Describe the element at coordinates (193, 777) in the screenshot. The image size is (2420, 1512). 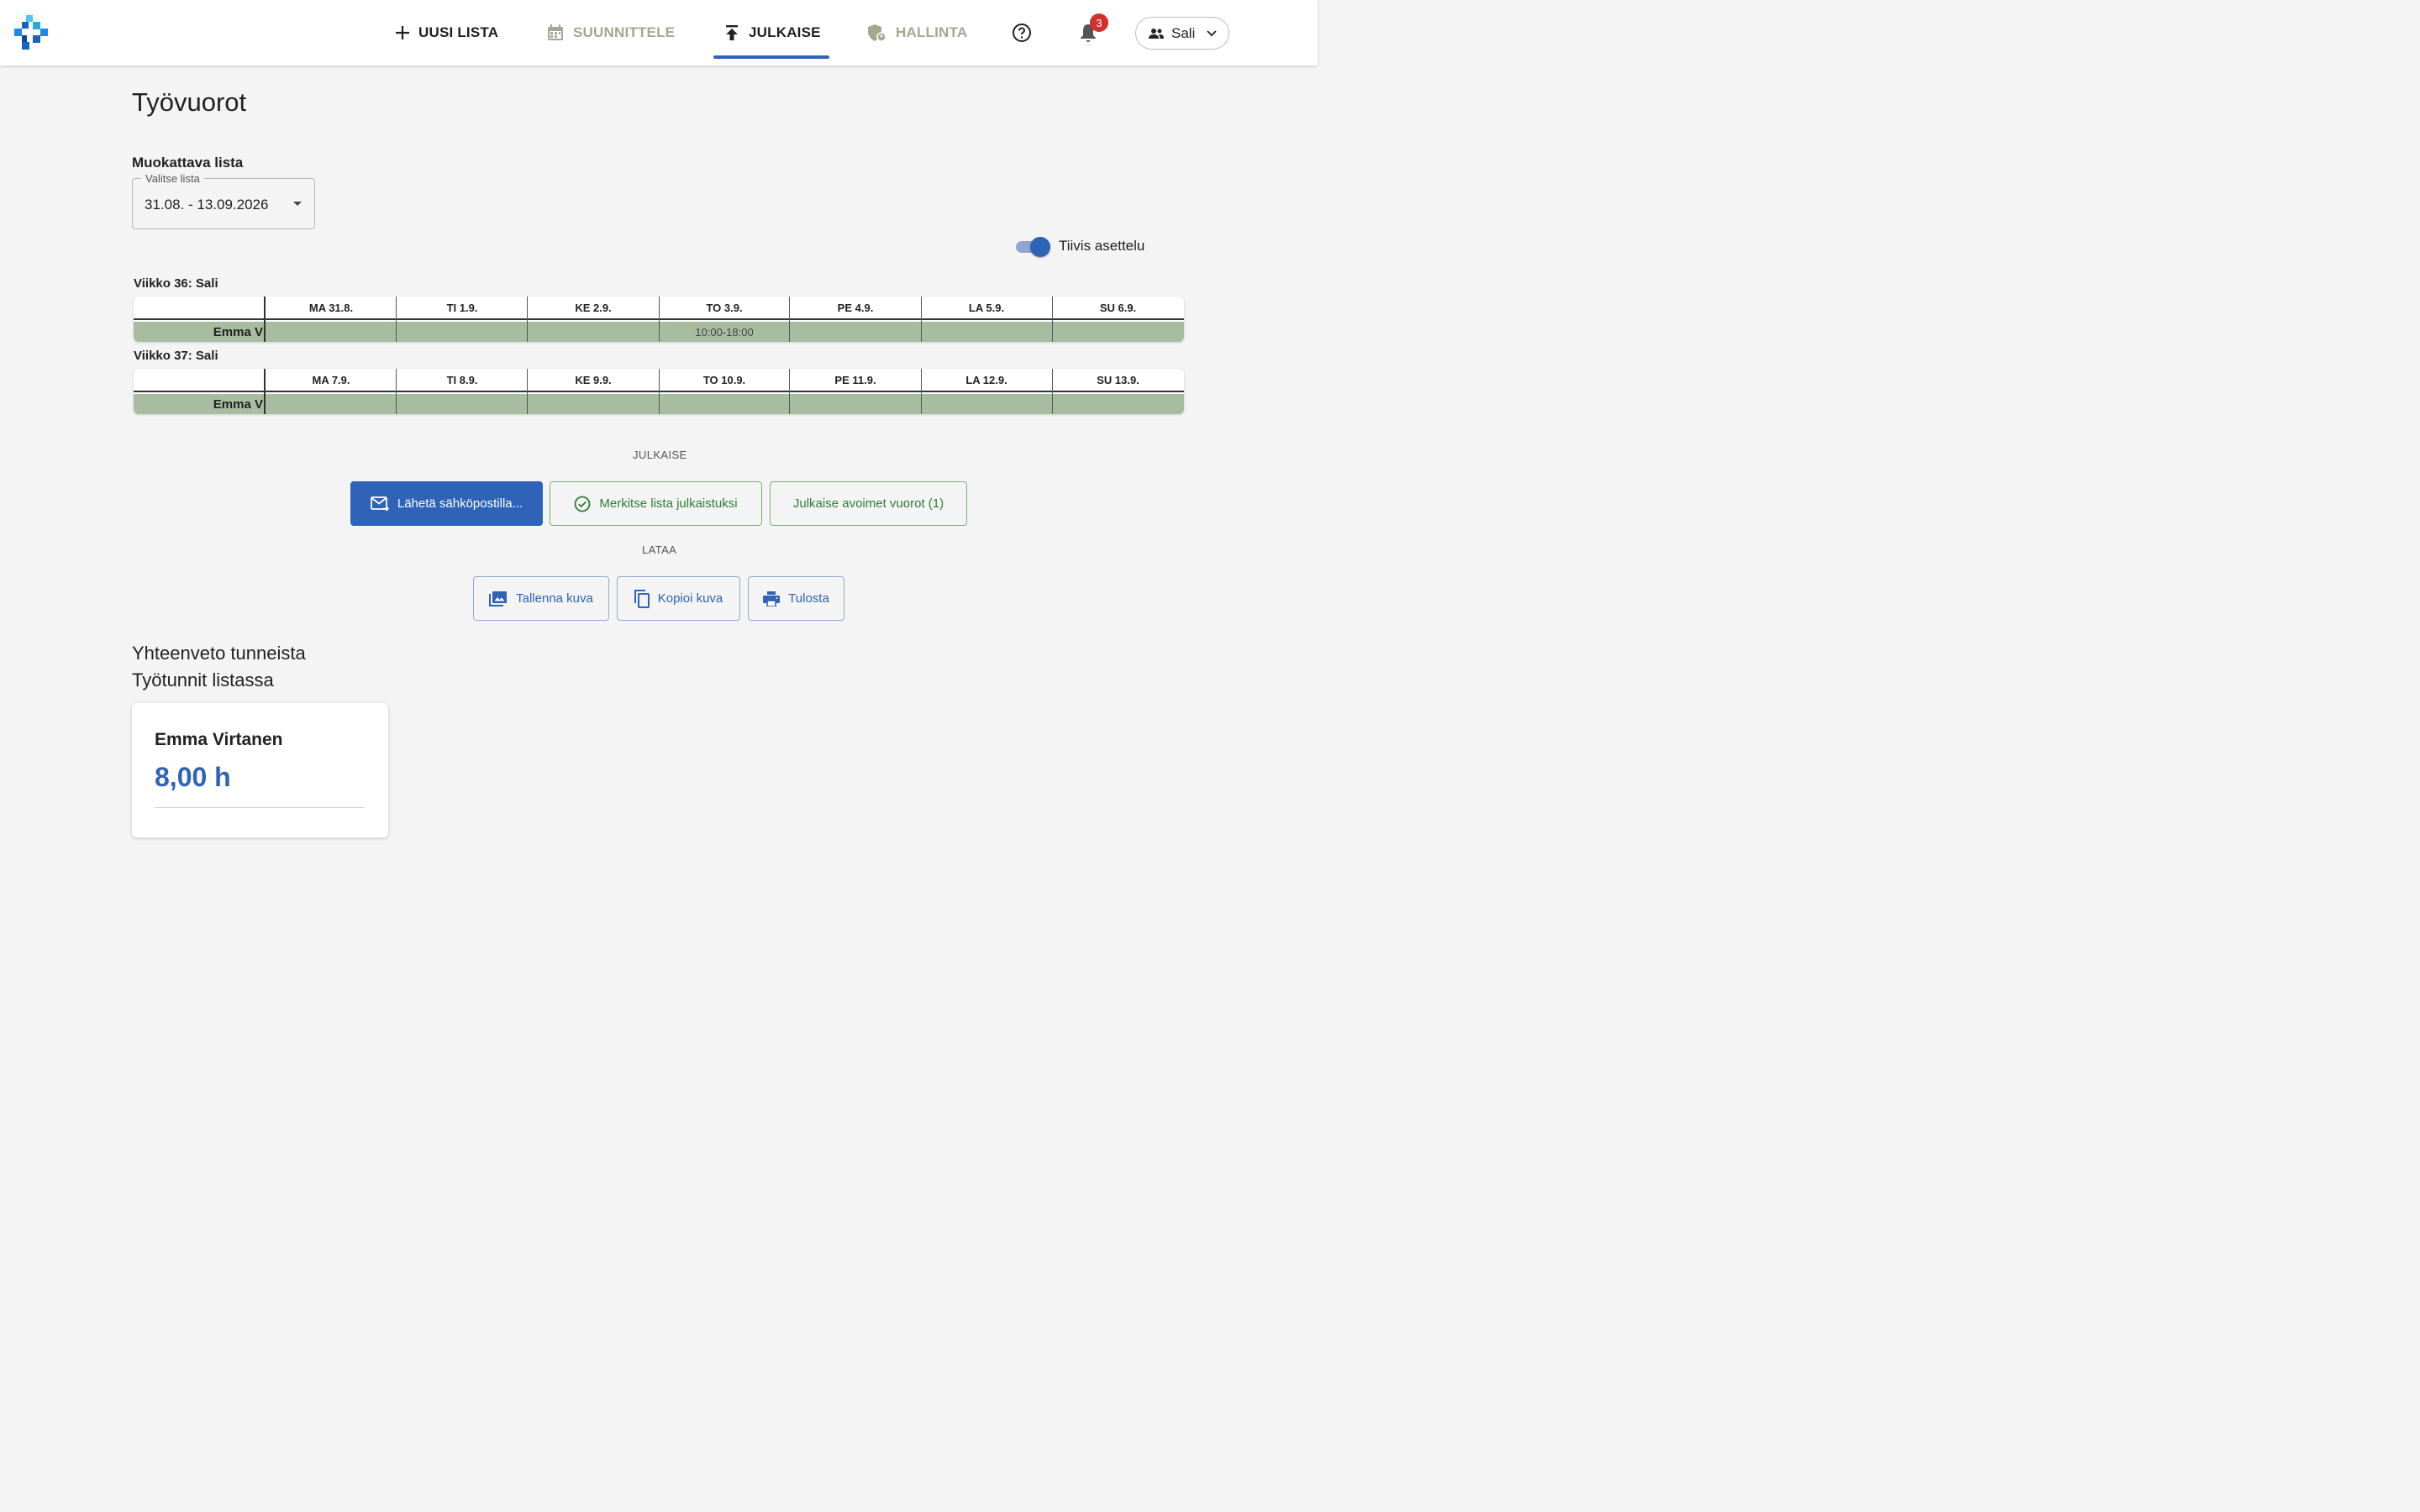
I see `employee-hours-total: 8,00 h` at that location.